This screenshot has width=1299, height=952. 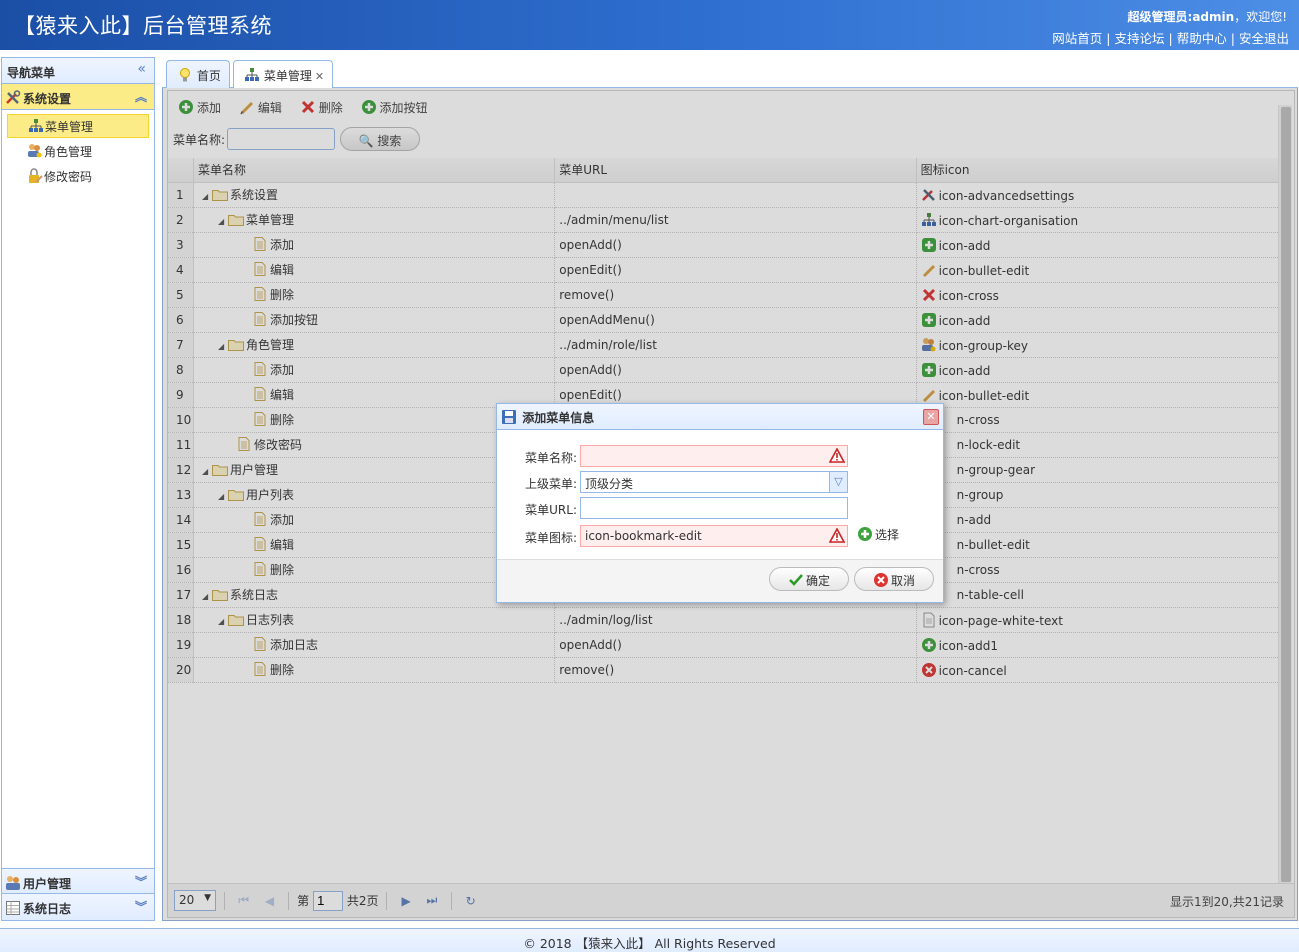 I want to click on sidebar-item-label: 角色管理, so click(x=68, y=152).